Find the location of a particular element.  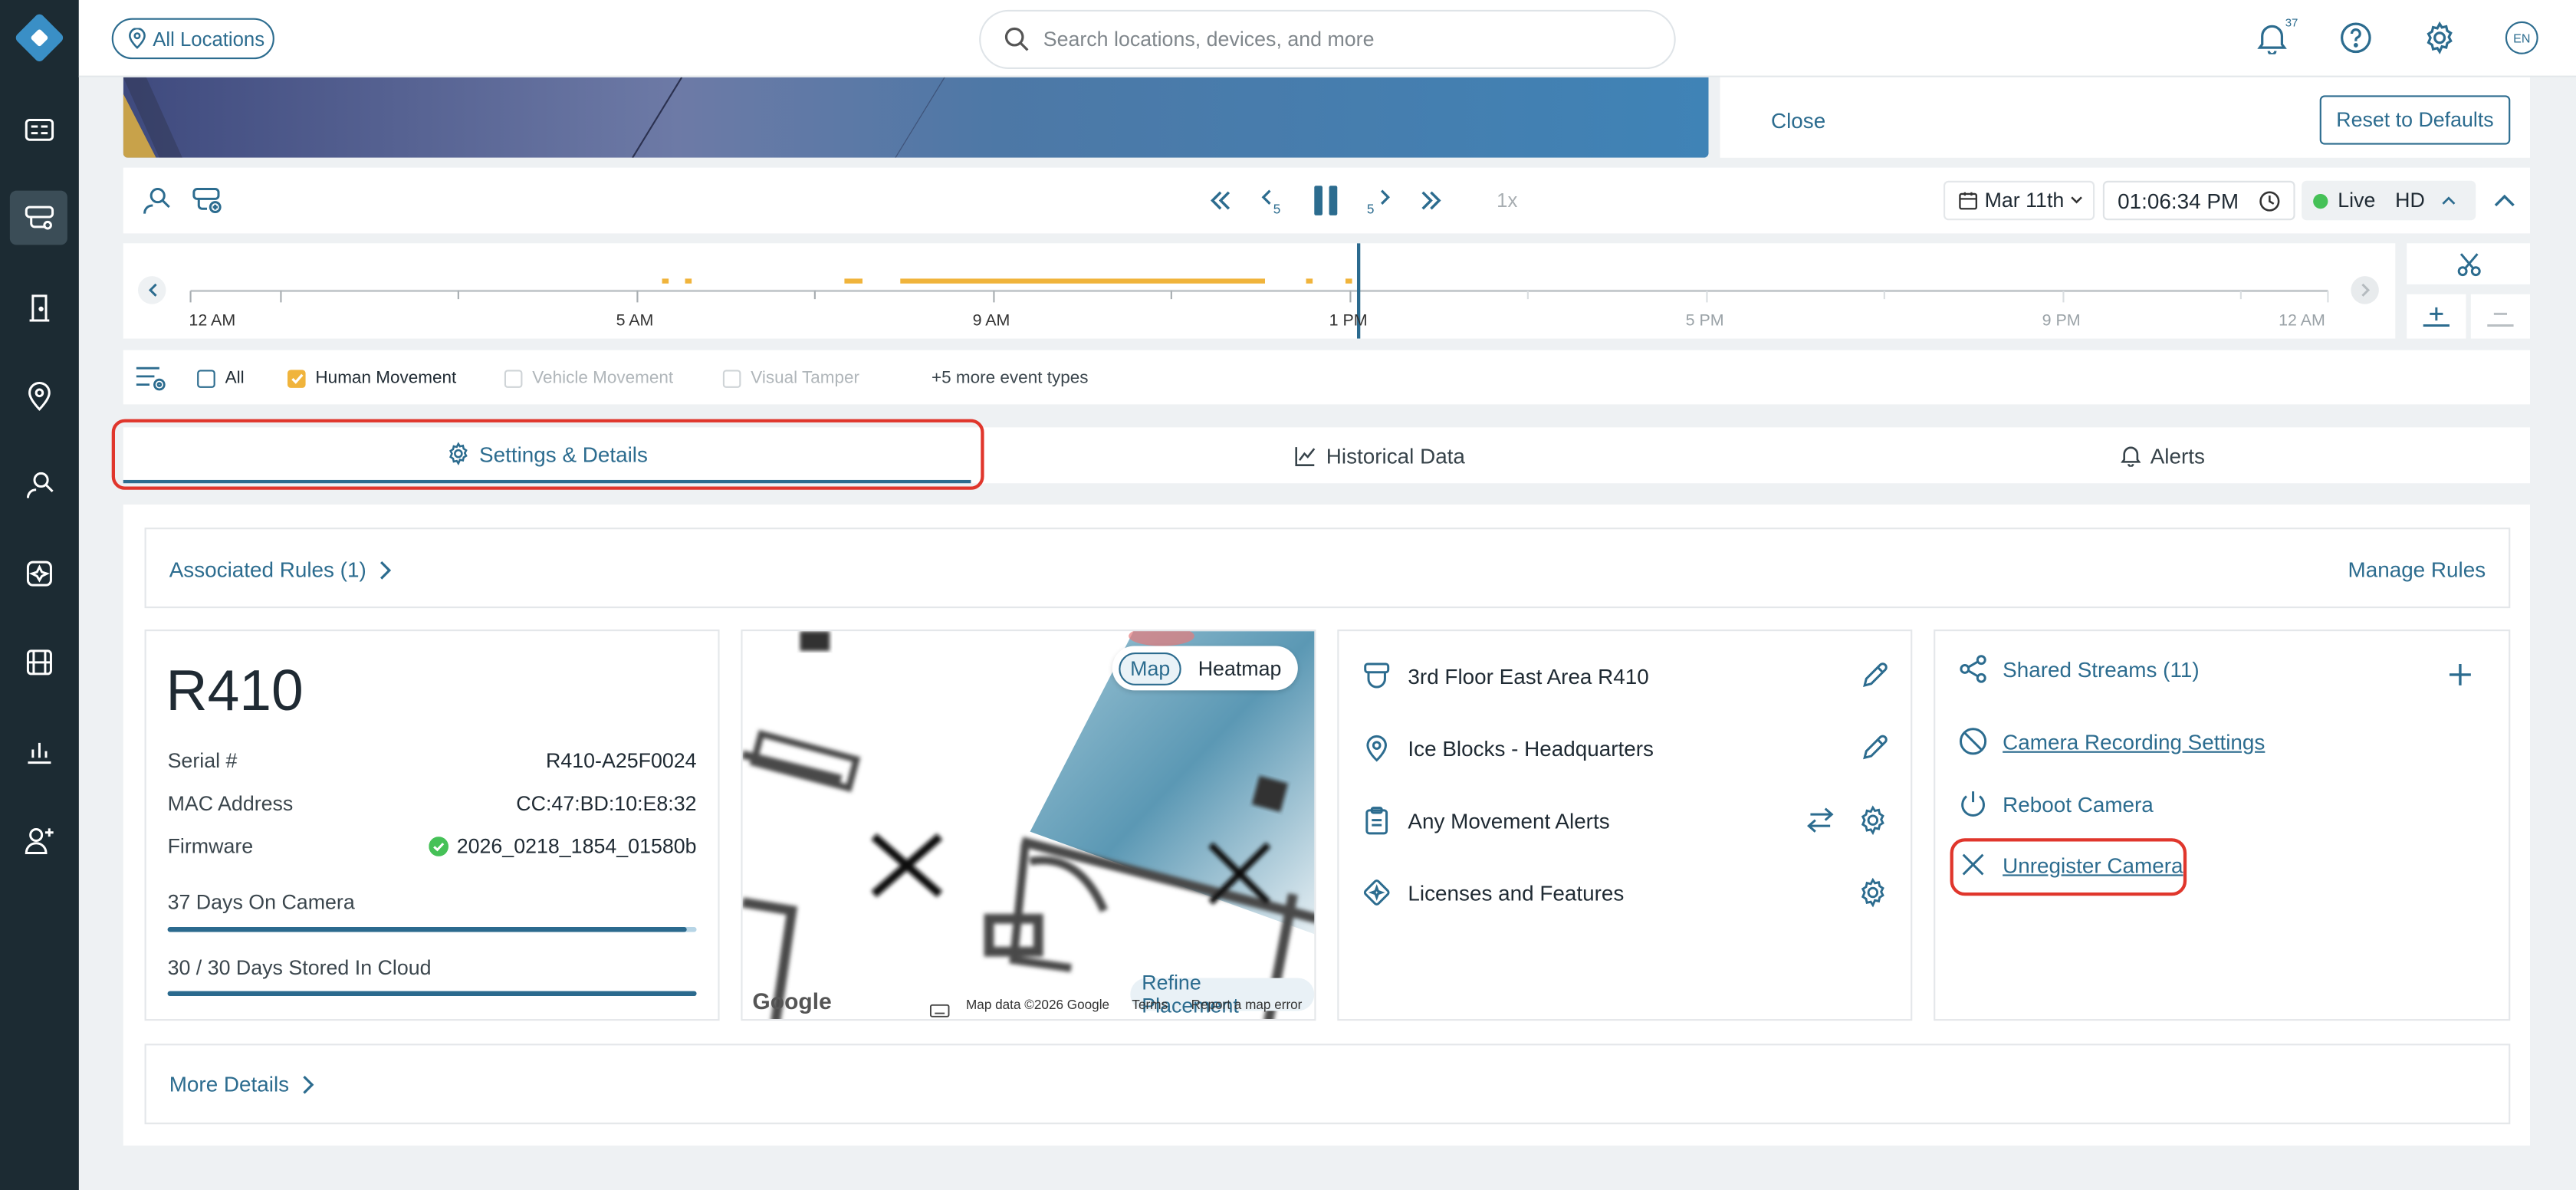

skip-forward-5-button: 5 is located at coordinates (1378, 201).